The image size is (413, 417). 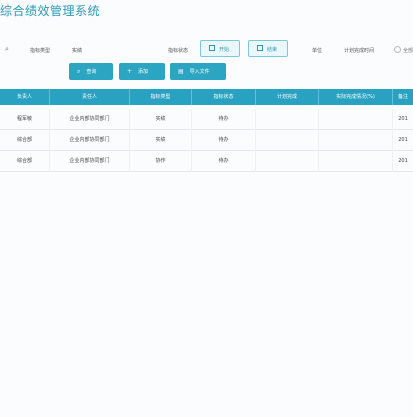 What do you see at coordinates (224, 97) in the screenshot?
I see `column-header: 指标状态` at bounding box center [224, 97].